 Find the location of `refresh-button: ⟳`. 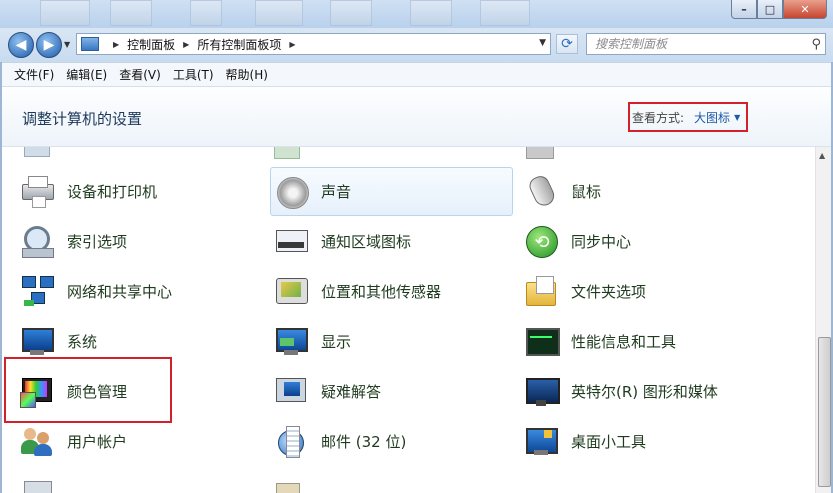

refresh-button: ⟳ is located at coordinates (567, 44).